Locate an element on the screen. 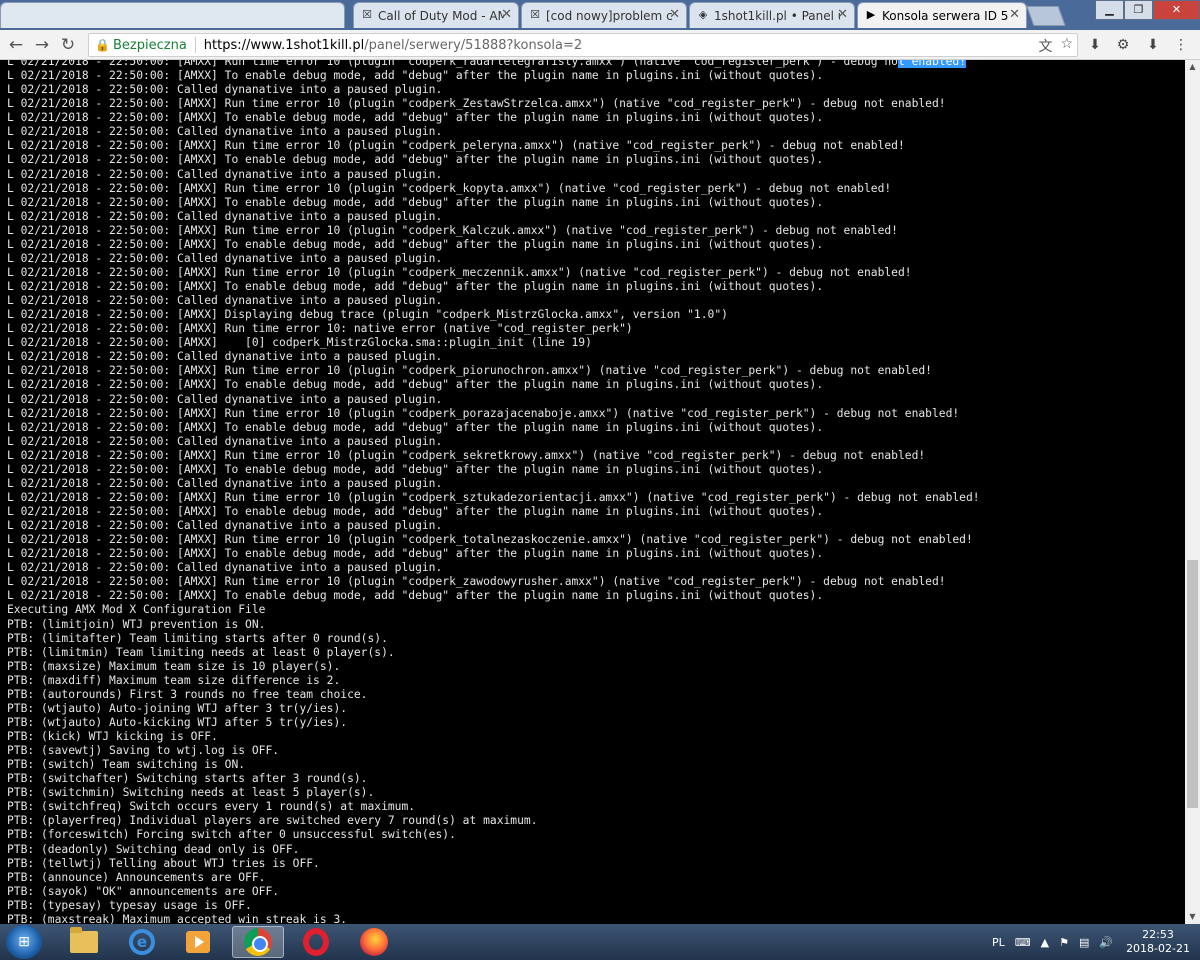  language-indicator: PL is located at coordinates (998, 942).